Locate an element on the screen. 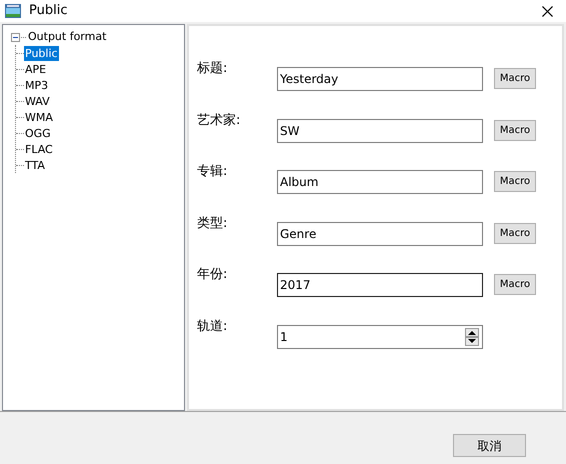 The width and height of the screenshot is (566, 464). tree-item: WAV is located at coordinates (37, 101).